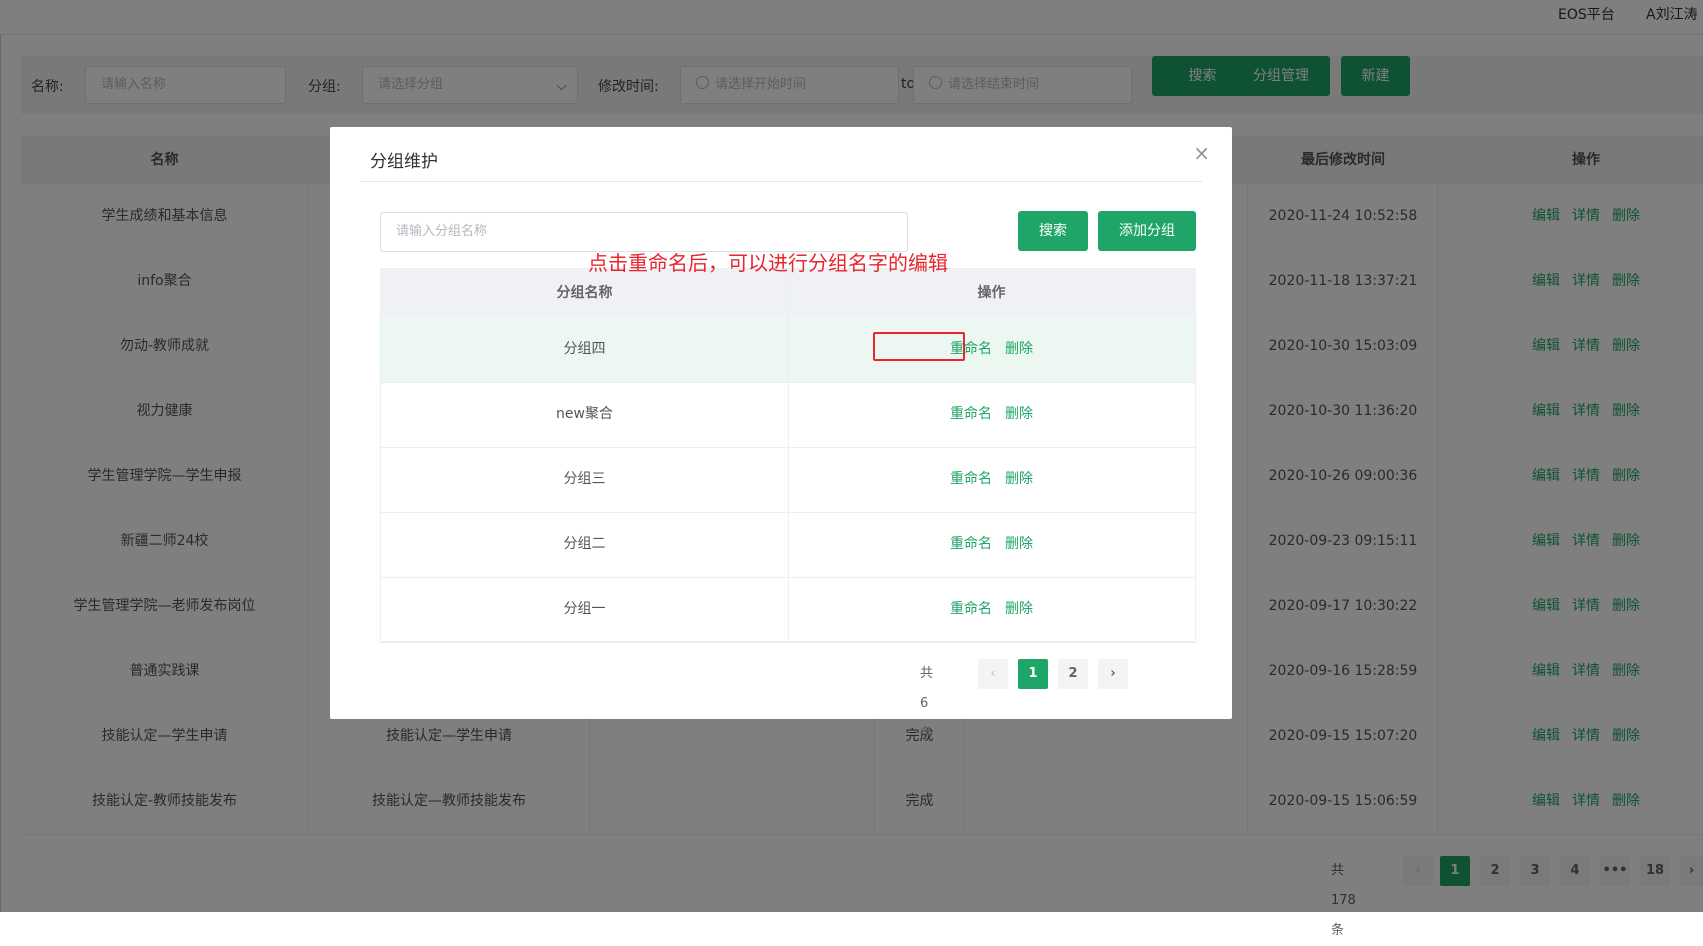 The image size is (1703, 946). Describe the element at coordinates (1113, 674) in the screenshot. I see `next-page-button: ›` at that location.